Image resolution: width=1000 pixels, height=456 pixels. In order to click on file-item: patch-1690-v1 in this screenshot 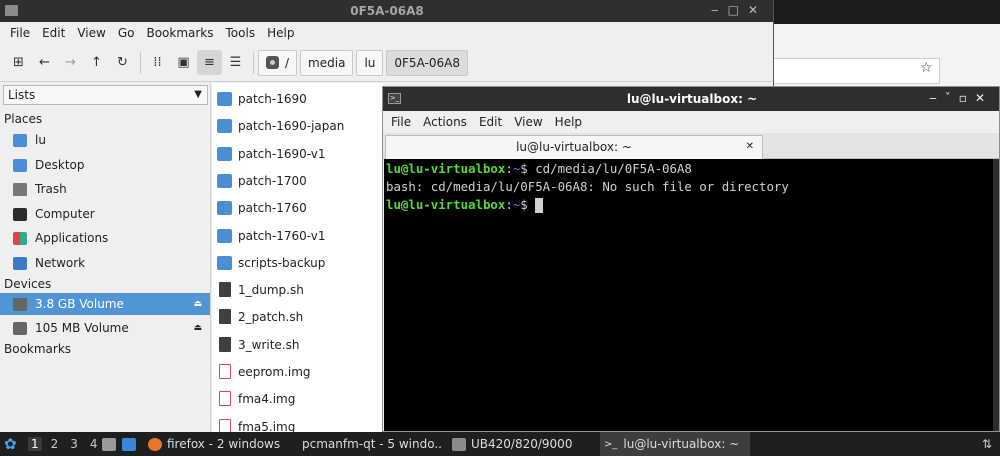, I will do `click(297, 153)`.